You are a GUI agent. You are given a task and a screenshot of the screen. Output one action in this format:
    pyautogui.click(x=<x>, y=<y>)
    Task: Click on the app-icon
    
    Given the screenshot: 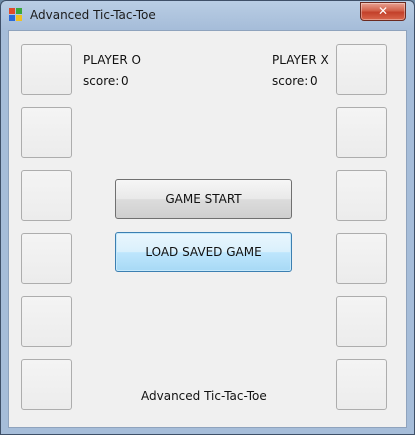 What is the action you would take?
    pyautogui.click(x=15, y=14)
    